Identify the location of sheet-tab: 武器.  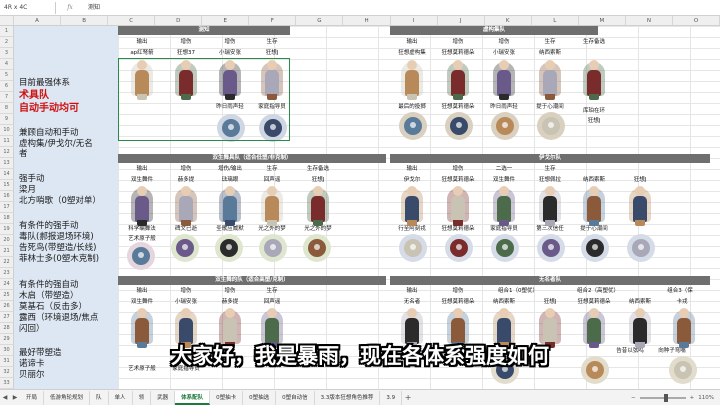
(163, 397).